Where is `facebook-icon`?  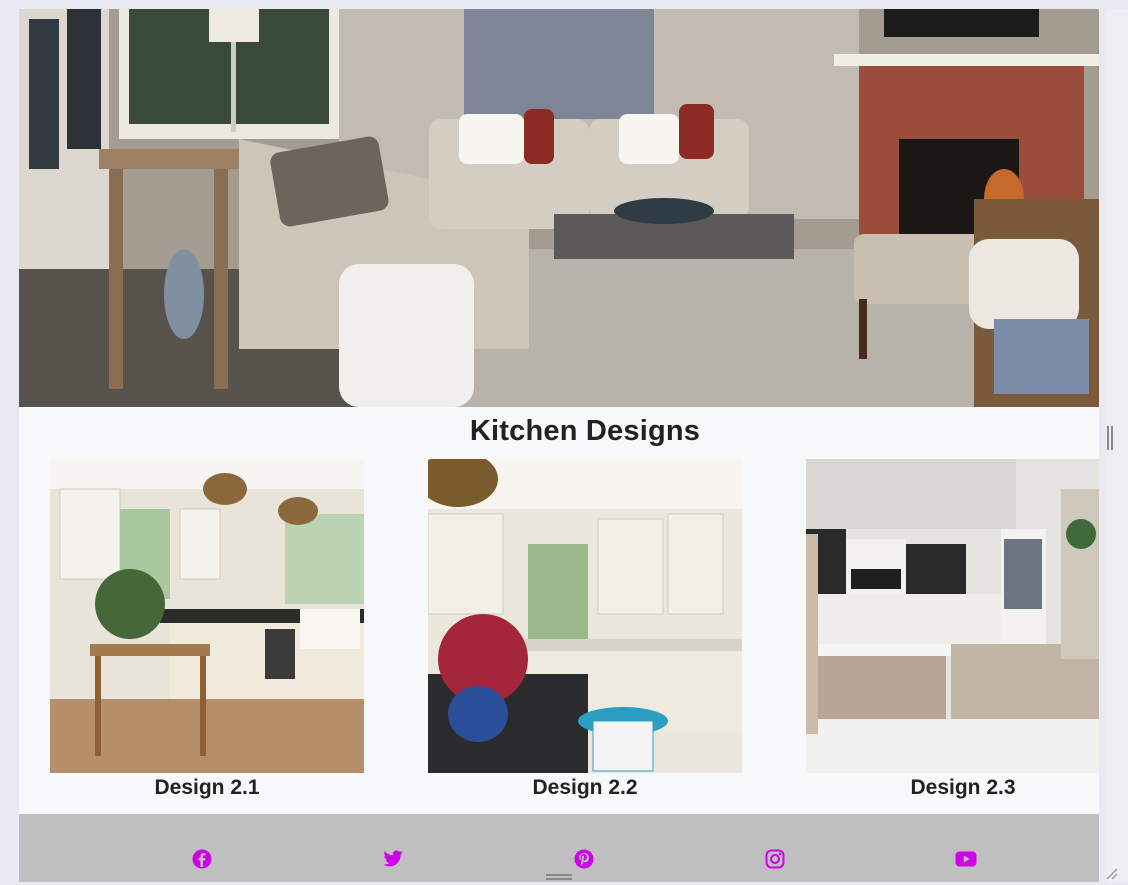 facebook-icon is located at coordinates (202, 859).